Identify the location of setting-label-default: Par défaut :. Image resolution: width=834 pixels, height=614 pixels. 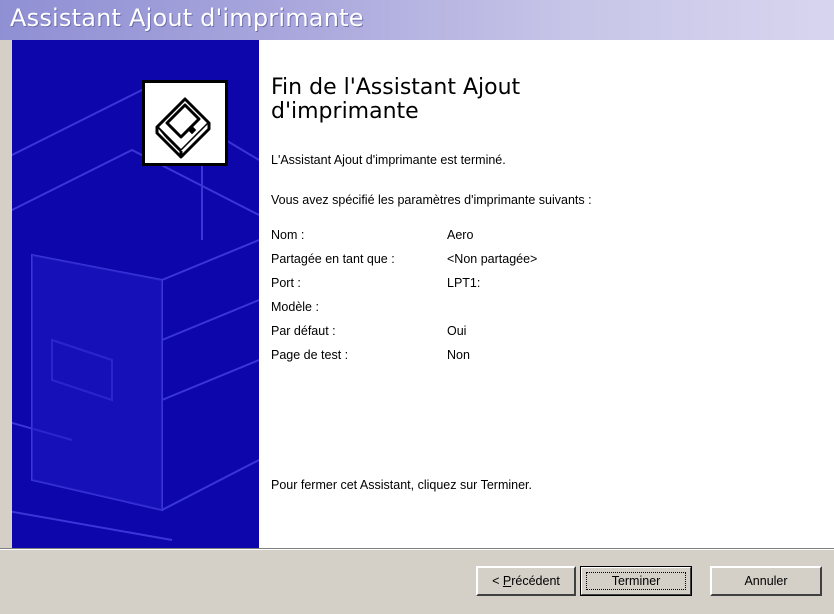
(303, 331).